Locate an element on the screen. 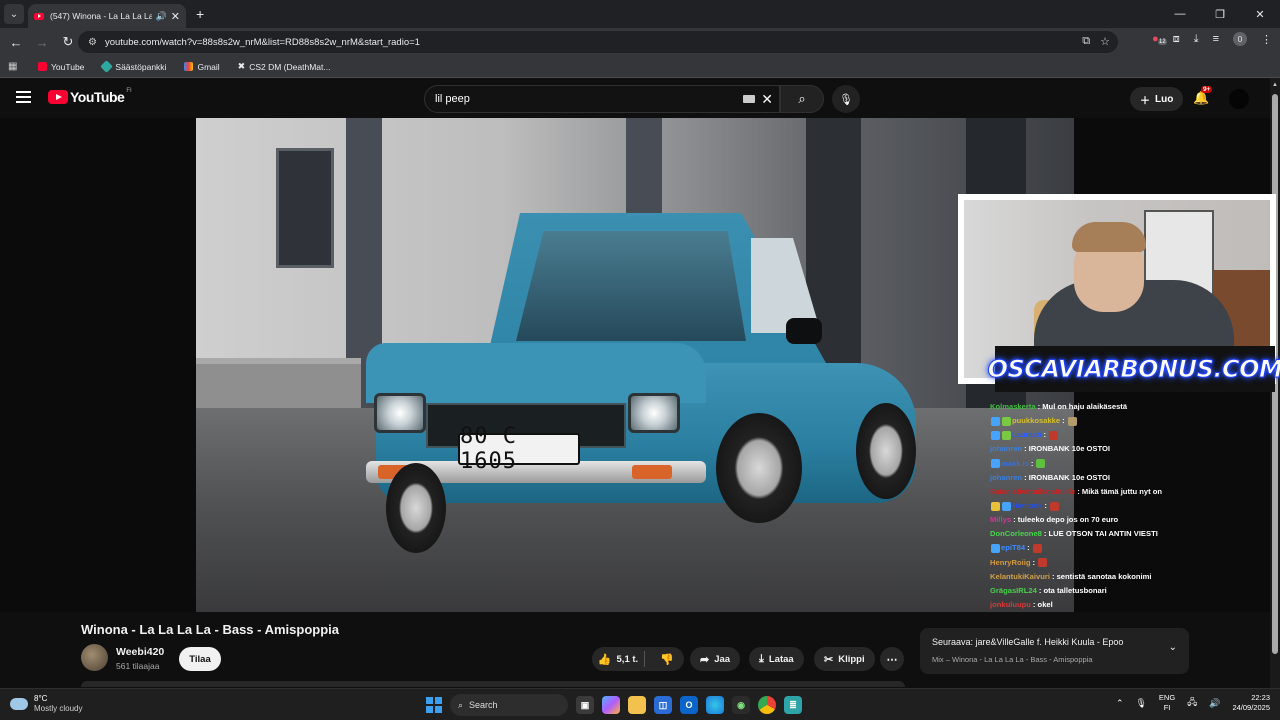 Image resolution: width=1280 pixels, height=720 pixels. more-actions-button: ⋯ is located at coordinates (892, 659).